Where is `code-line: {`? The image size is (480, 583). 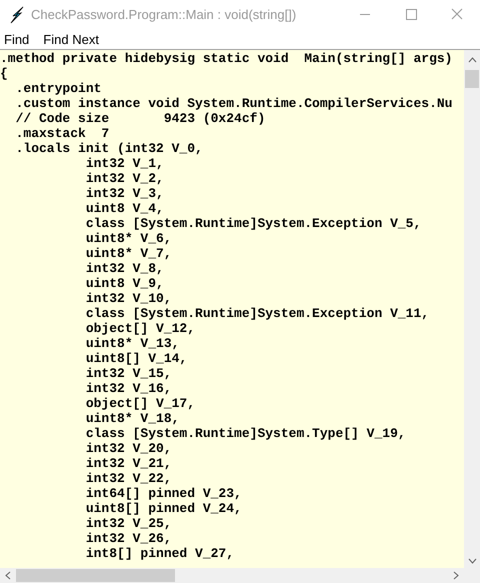
code-line: { is located at coordinates (4, 73).